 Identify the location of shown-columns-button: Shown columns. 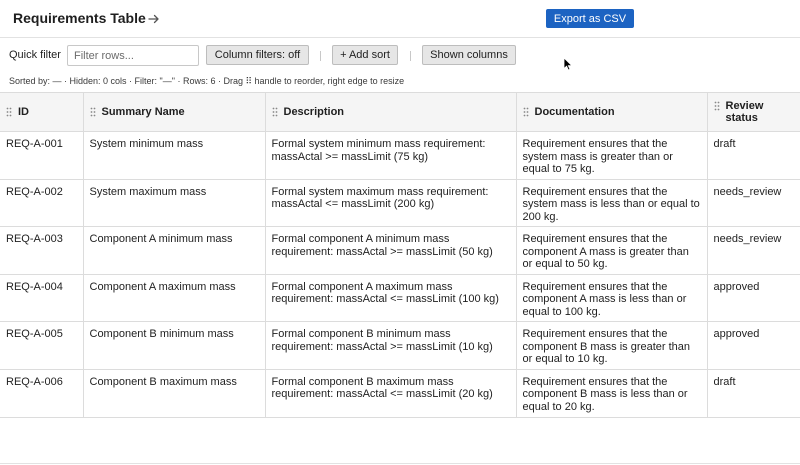
(469, 55).